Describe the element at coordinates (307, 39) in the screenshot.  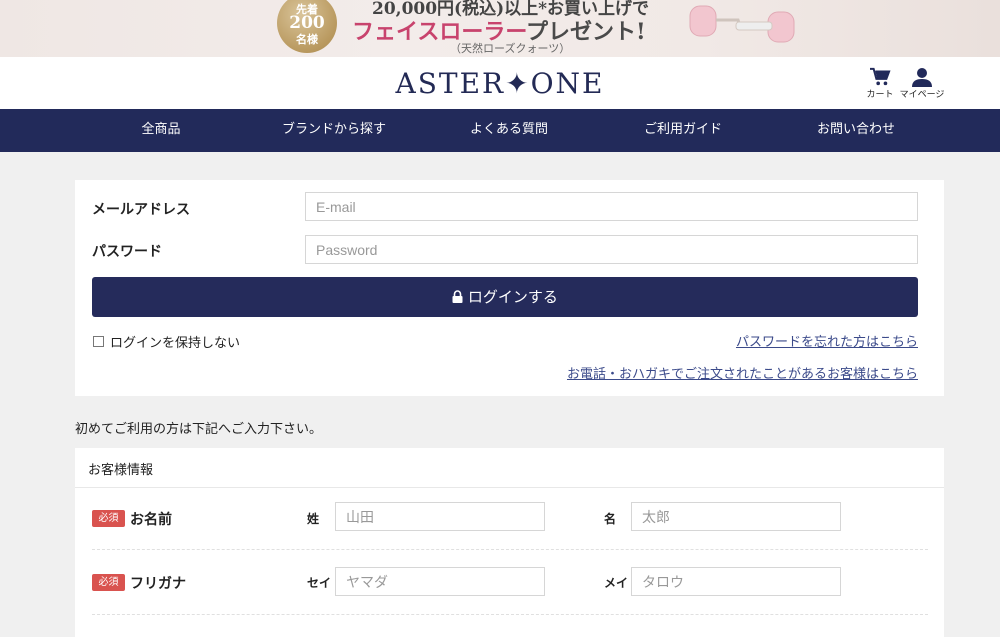
I see `badge-bottom-text: 名様` at that location.